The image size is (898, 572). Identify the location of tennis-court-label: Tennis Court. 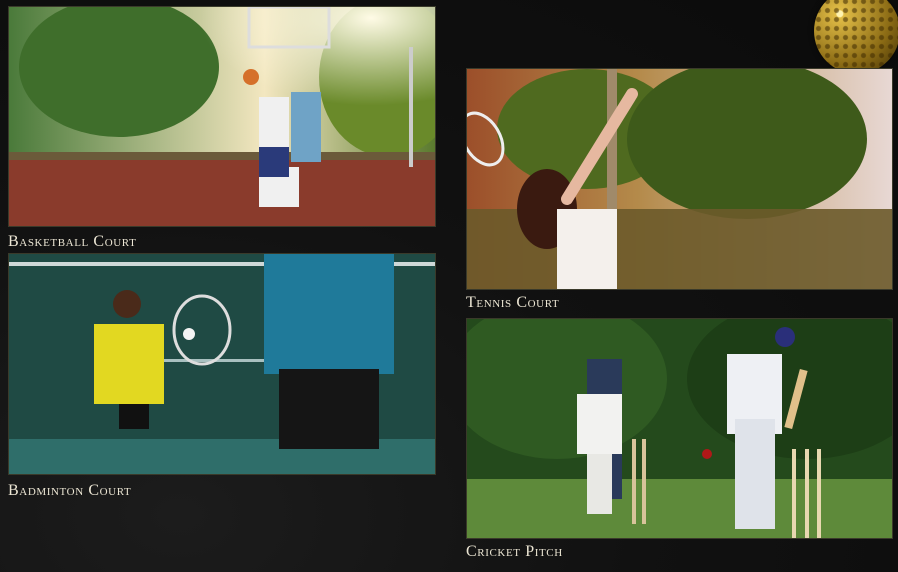
(513, 302).